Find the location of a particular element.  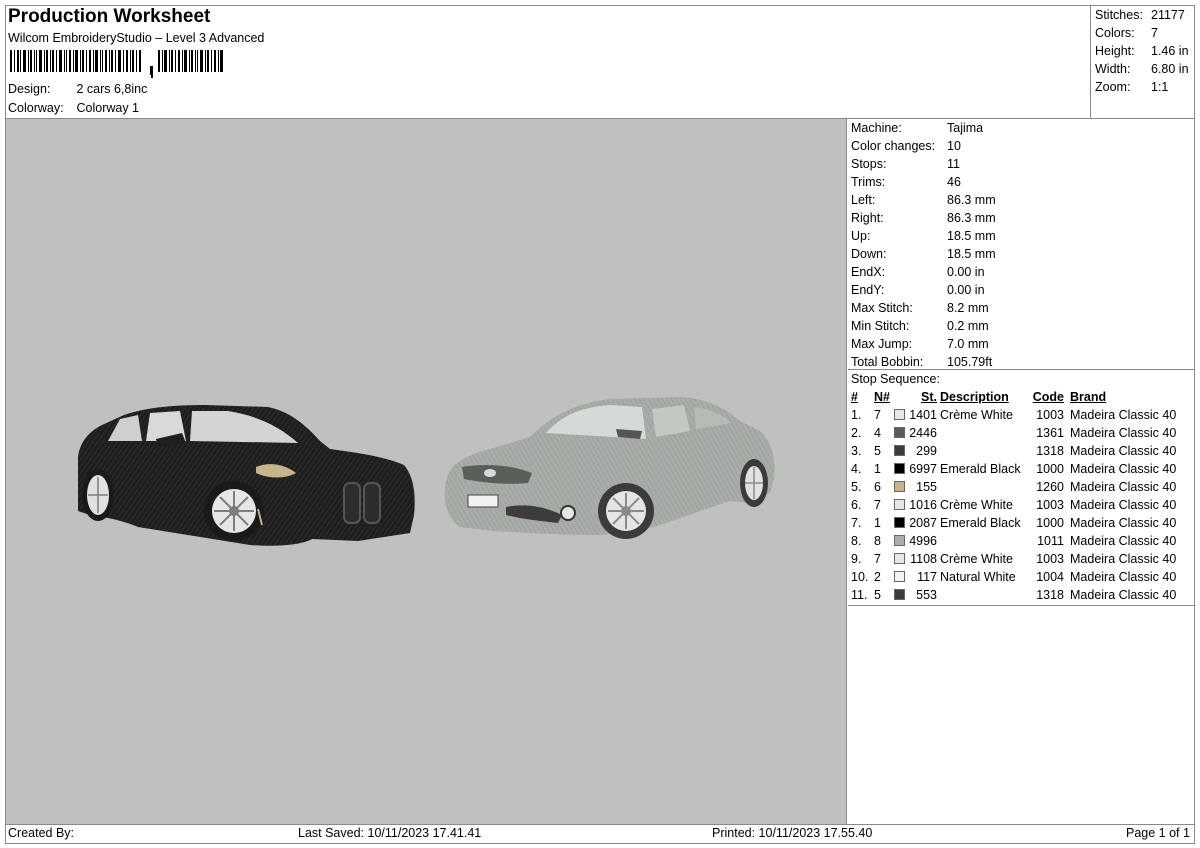

colorway-label: Colorway: is located at coordinates (36, 108).